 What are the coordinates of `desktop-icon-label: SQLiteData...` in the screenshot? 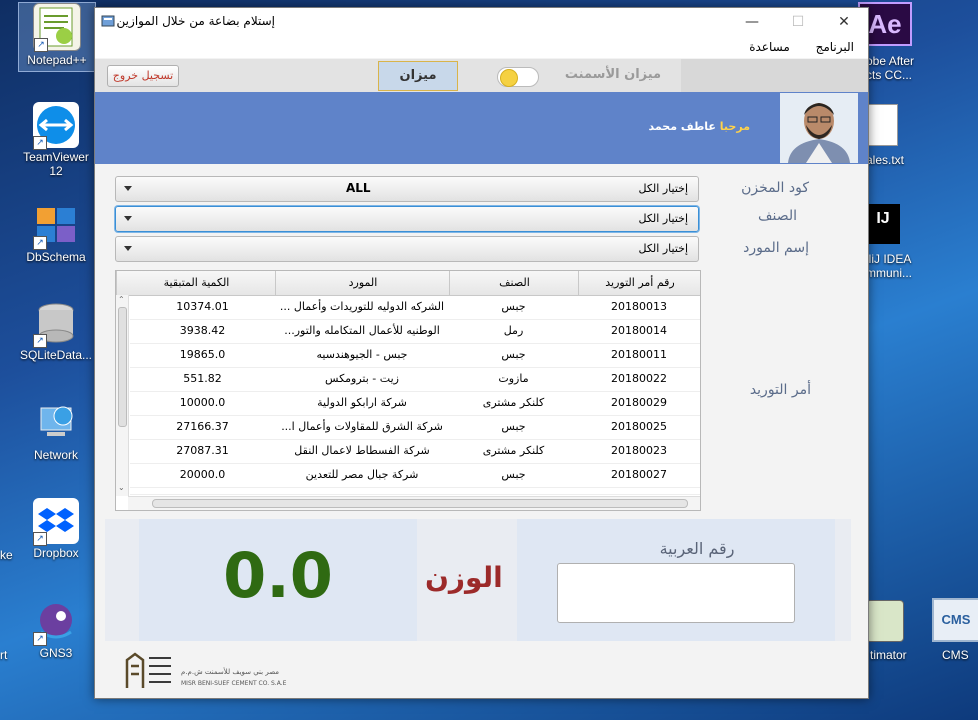 It's located at (56, 355).